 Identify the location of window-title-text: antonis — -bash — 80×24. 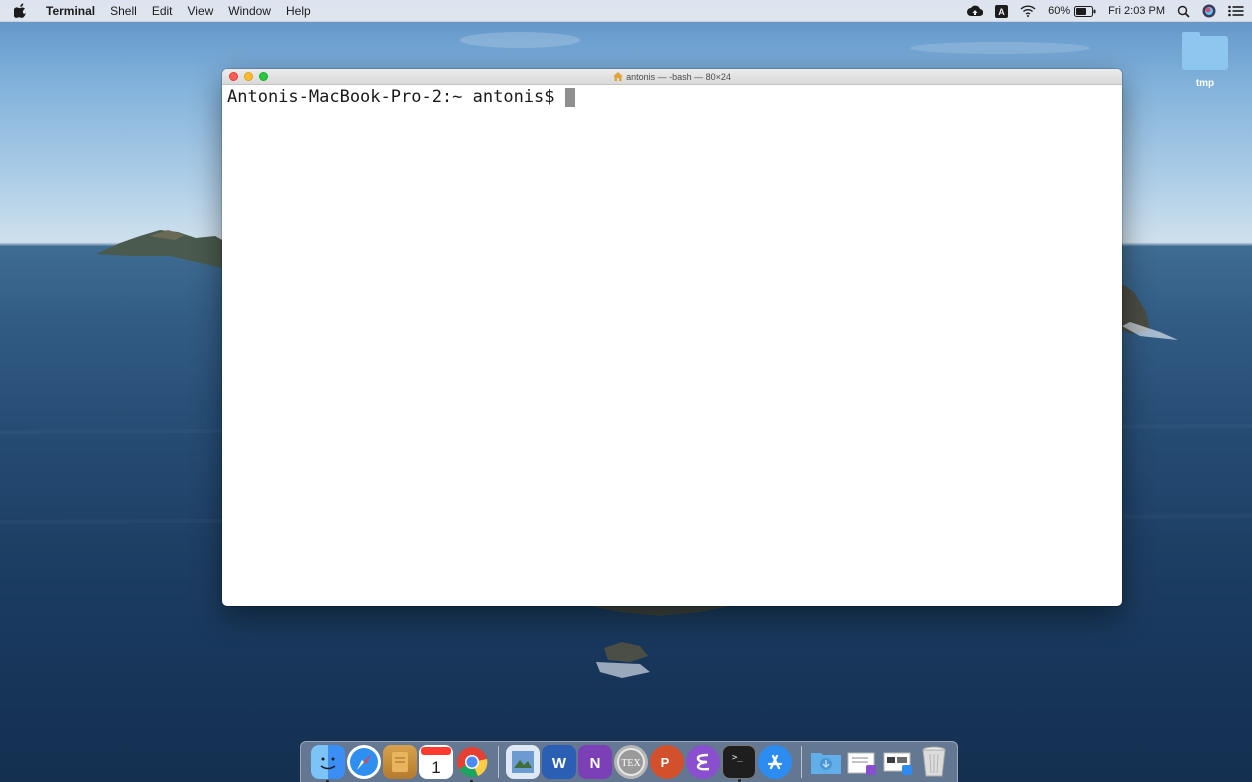
(678, 76).